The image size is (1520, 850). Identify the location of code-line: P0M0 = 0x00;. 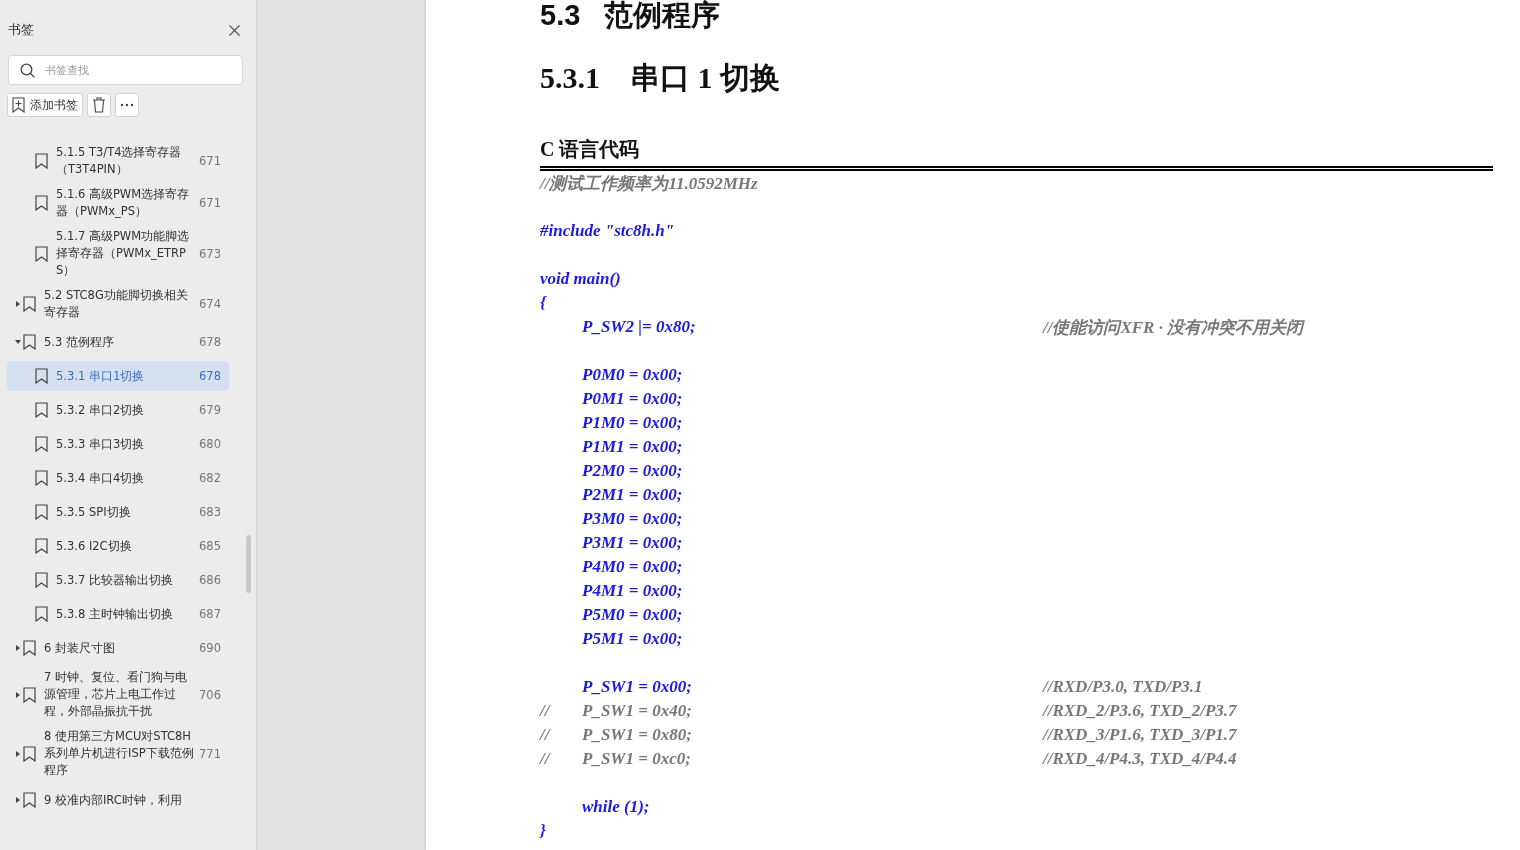
(633, 375).